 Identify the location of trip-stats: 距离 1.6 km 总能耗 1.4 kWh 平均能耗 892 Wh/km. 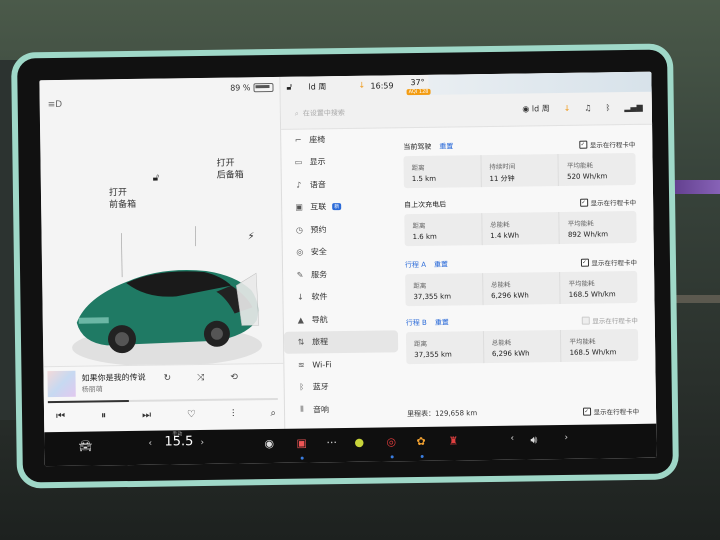
(520, 228).